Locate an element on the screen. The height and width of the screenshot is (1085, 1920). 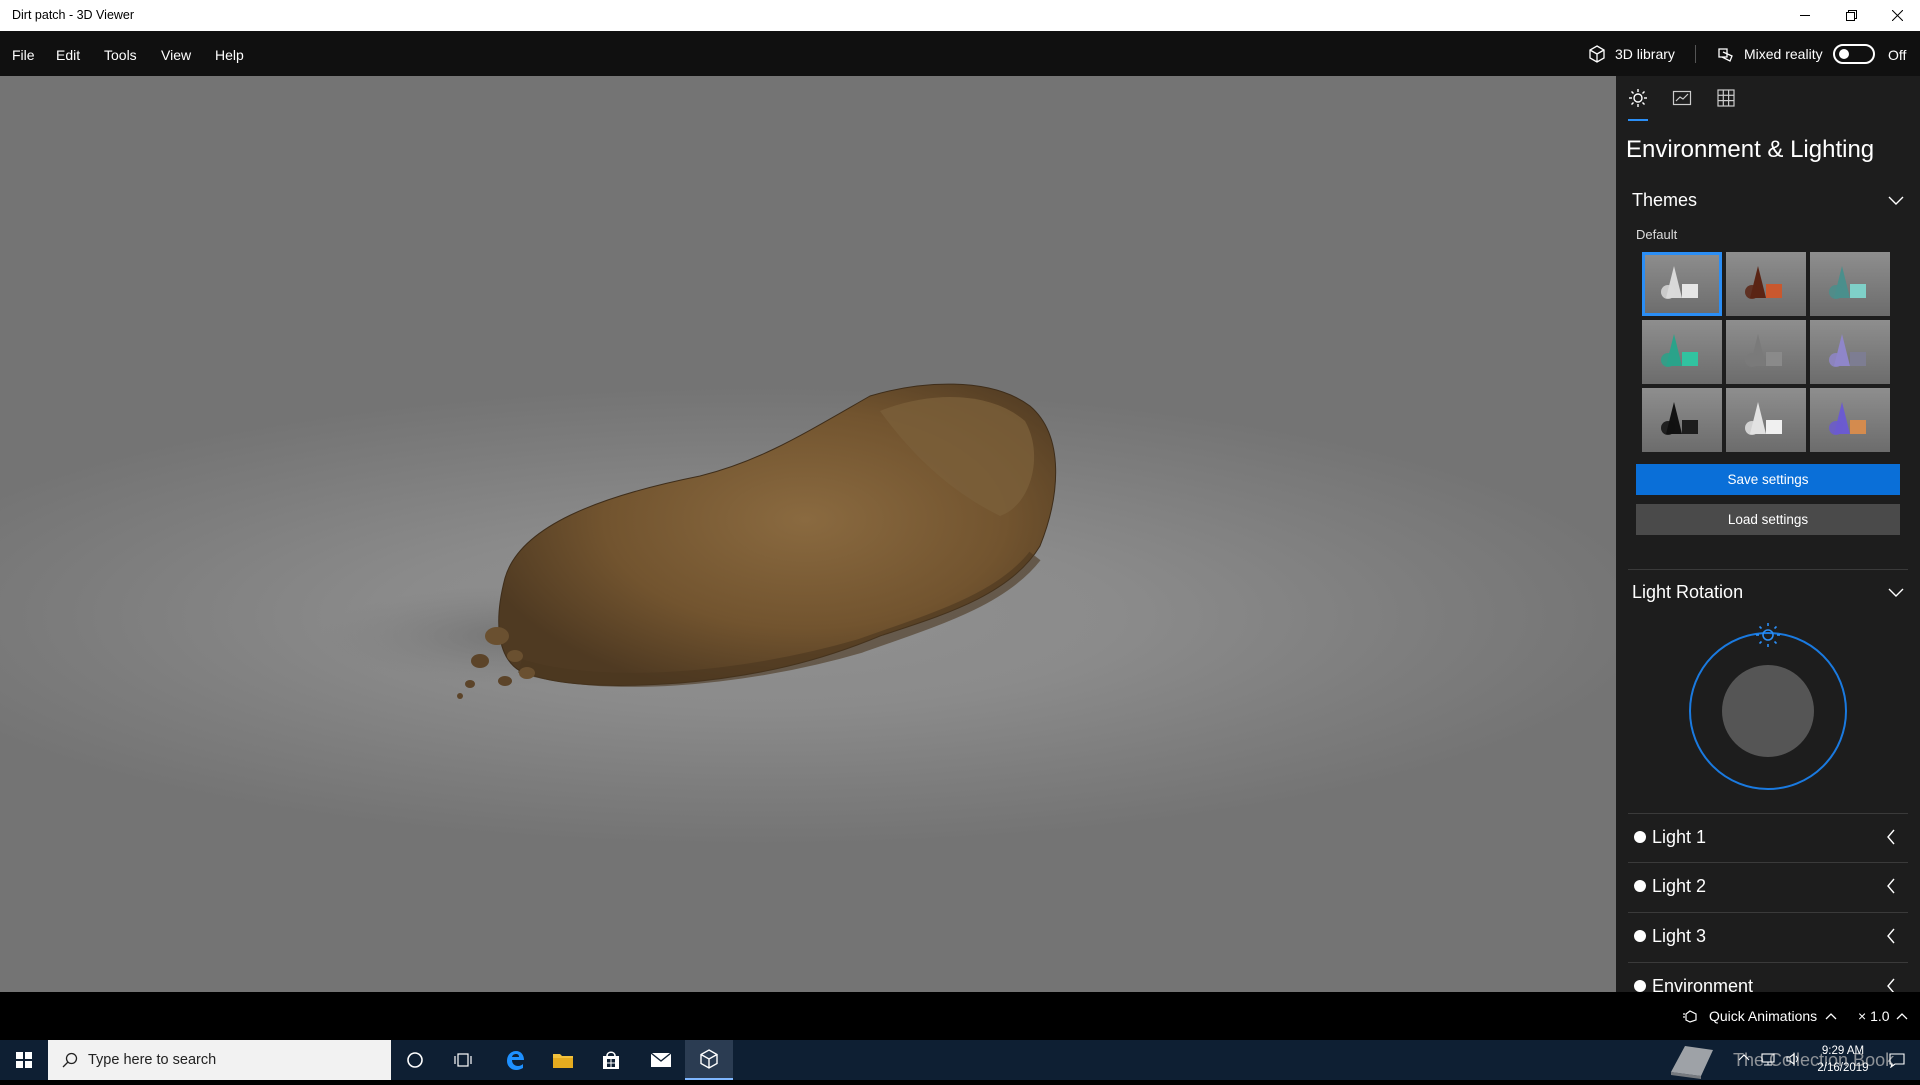
minimize-icon is located at coordinates (1804, 15).